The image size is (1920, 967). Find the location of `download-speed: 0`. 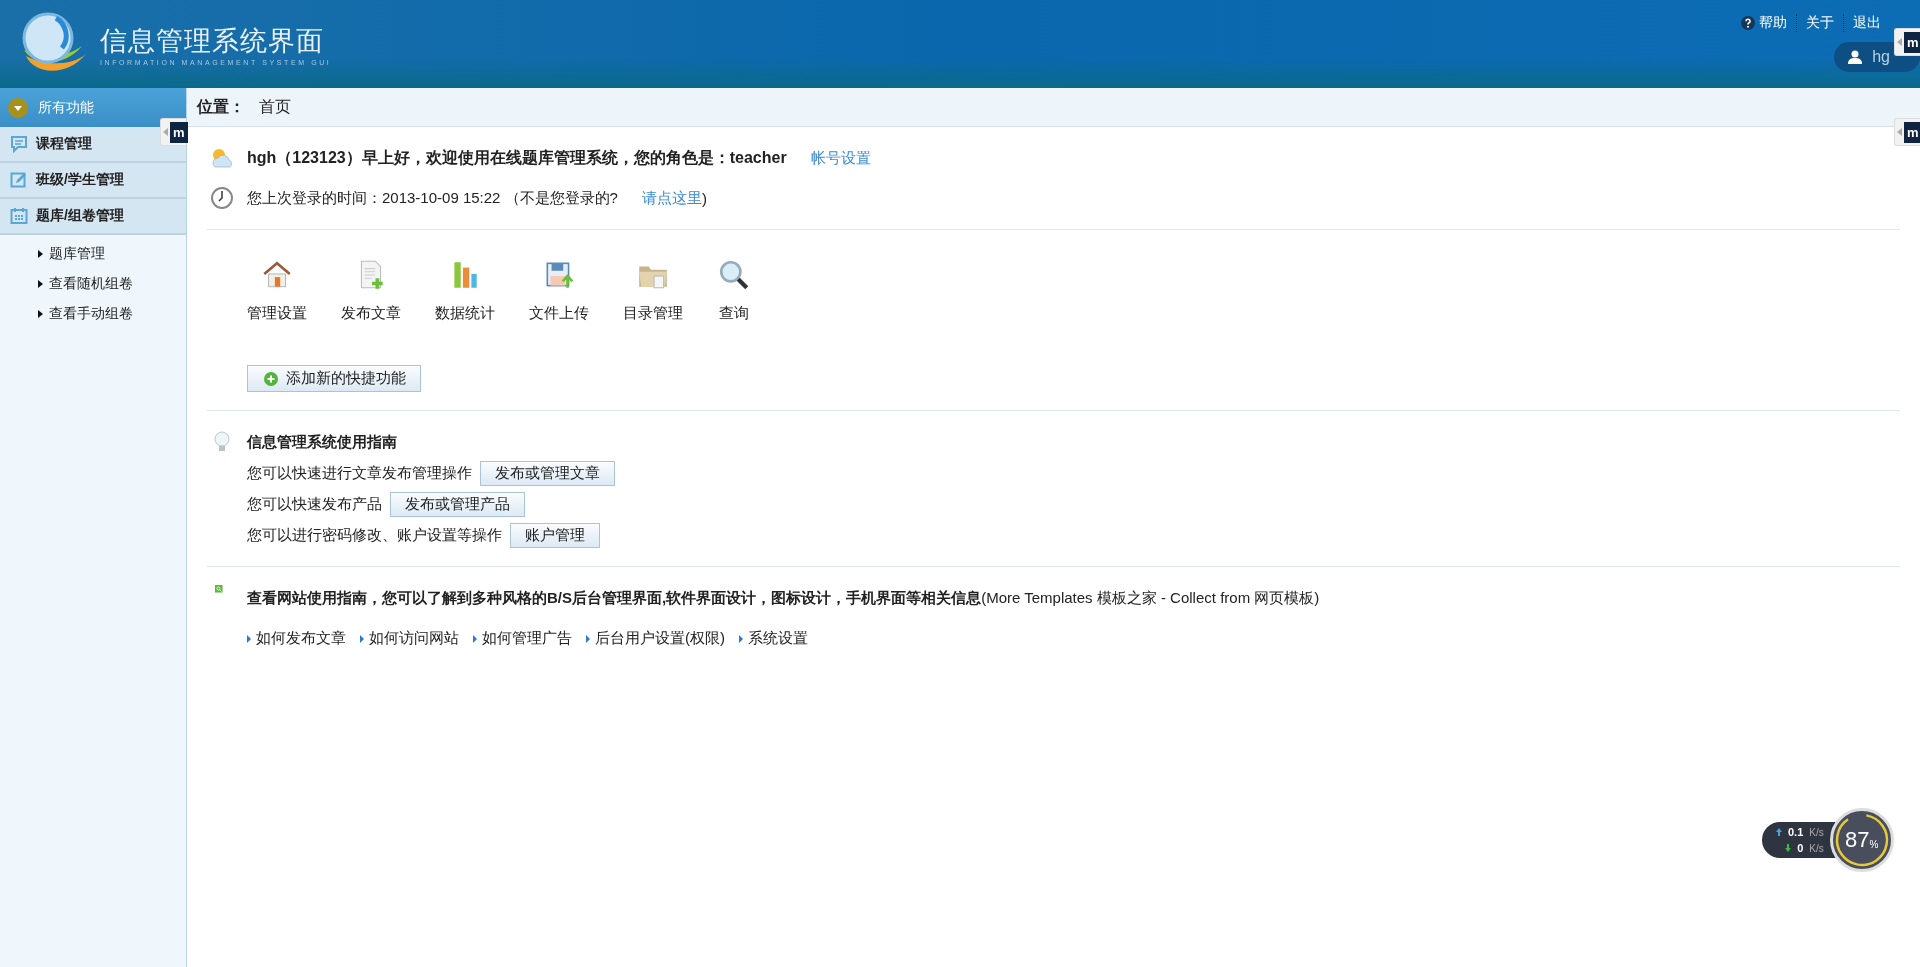

download-speed: 0 is located at coordinates (1800, 848).